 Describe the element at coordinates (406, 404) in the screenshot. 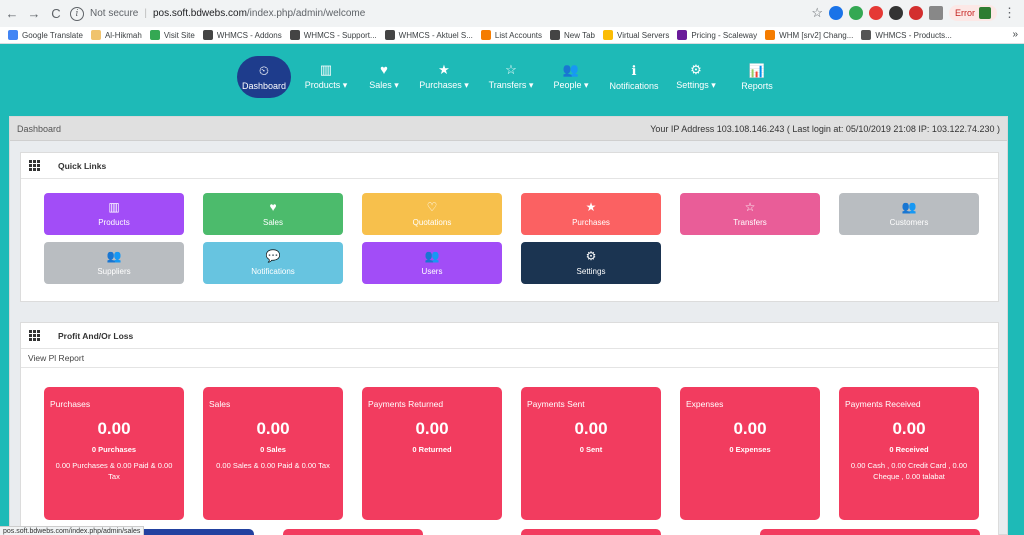

I see `card-title: Payments Returned` at that location.